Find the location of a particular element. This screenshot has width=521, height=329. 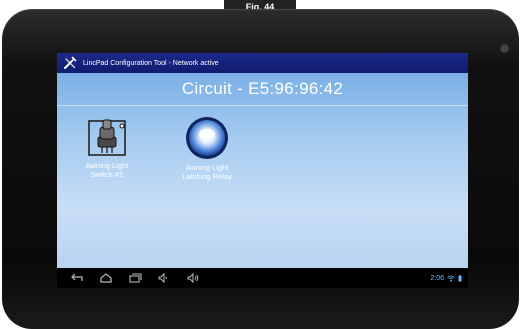

title-divider is located at coordinates (262, 105).